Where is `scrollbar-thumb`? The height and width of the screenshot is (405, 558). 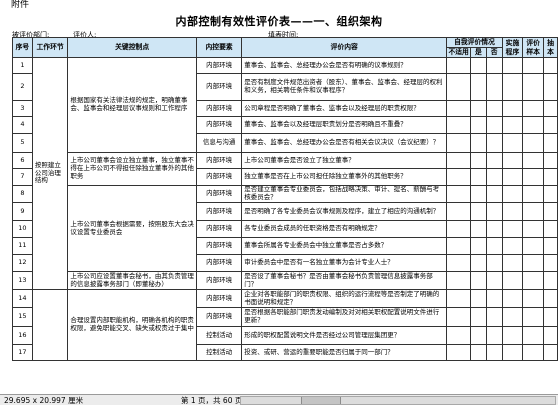
scrollbar-thumb is located at coordinates (321, 400).